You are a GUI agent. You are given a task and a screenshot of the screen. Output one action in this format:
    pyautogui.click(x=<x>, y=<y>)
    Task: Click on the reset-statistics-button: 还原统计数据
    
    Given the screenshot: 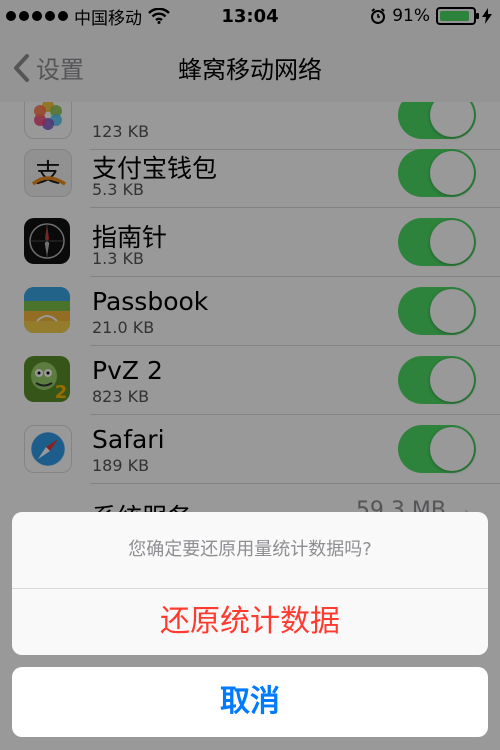 What is the action you would take?
    pyautogui.click(x=250, y=622)
    